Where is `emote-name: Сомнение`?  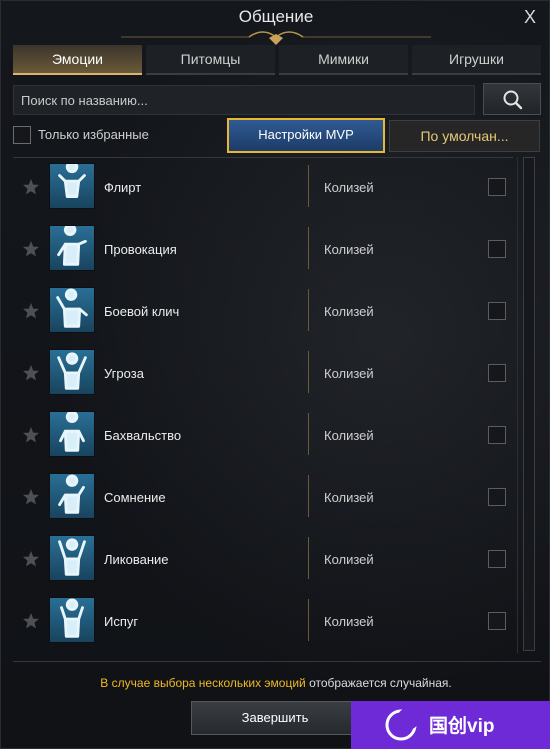 emote-name: Сомнение is located at coordinates (135, 497).